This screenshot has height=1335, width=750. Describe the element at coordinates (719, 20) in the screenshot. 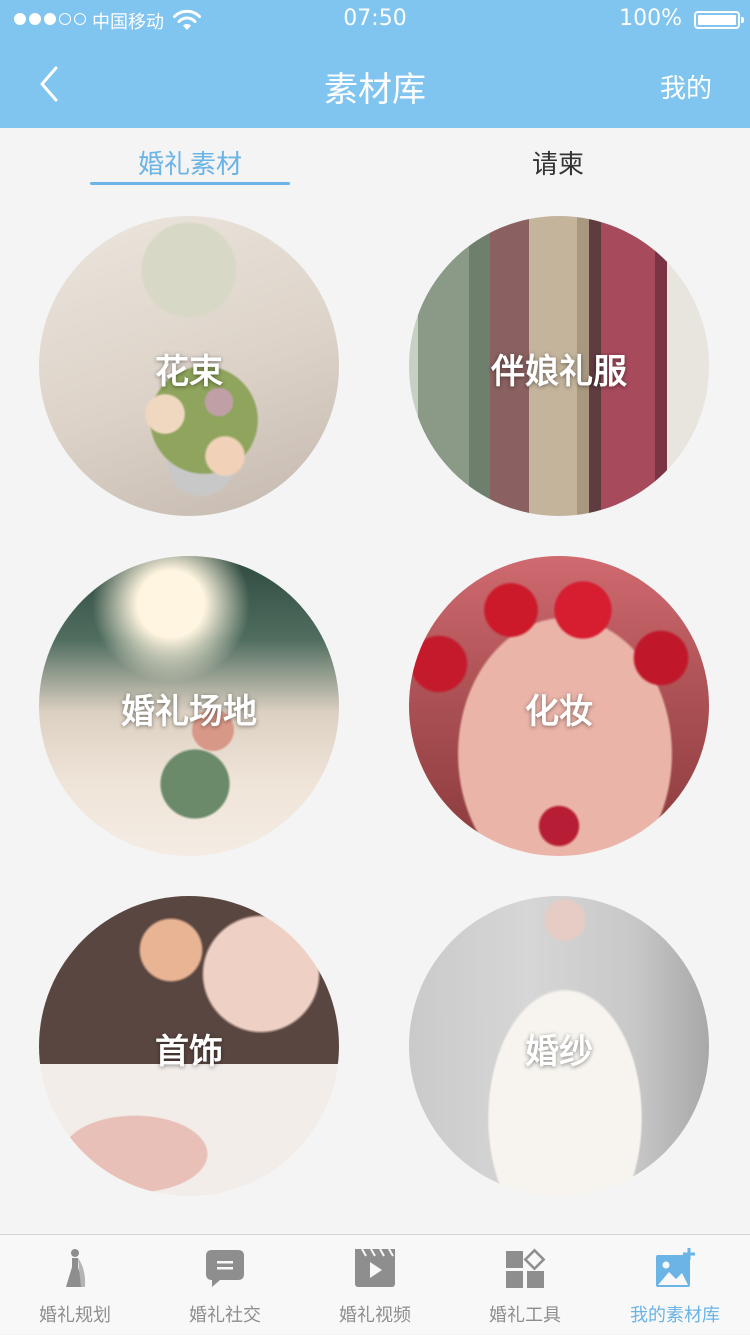

I see `battery-icon` at that location.